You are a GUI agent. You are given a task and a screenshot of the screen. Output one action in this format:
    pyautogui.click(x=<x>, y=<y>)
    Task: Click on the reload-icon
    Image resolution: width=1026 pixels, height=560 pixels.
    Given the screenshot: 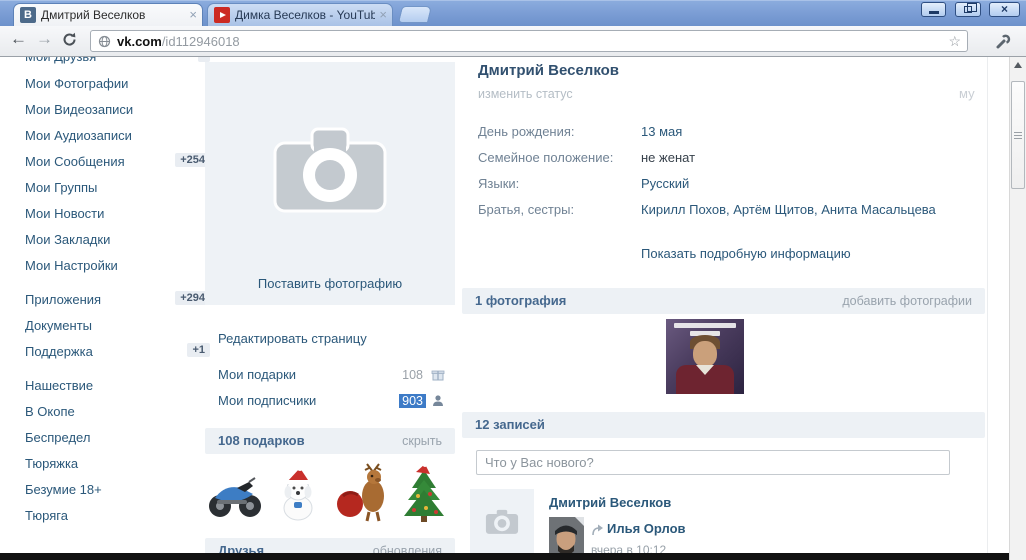 What is the action you would take?
    pyautogui.click(x=69, y=39)
    